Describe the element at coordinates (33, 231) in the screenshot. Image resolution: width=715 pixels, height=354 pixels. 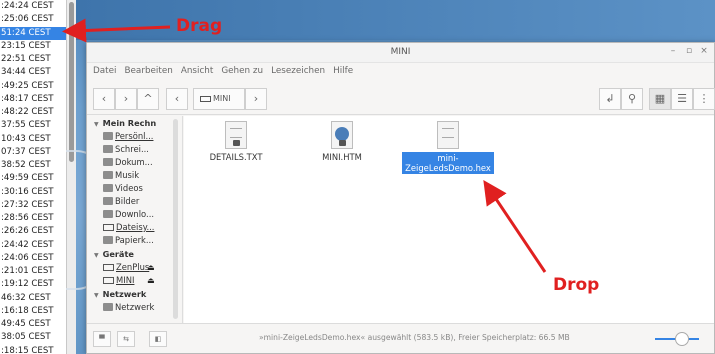
I see `time-list-row: :26:26 CEST` at that location.